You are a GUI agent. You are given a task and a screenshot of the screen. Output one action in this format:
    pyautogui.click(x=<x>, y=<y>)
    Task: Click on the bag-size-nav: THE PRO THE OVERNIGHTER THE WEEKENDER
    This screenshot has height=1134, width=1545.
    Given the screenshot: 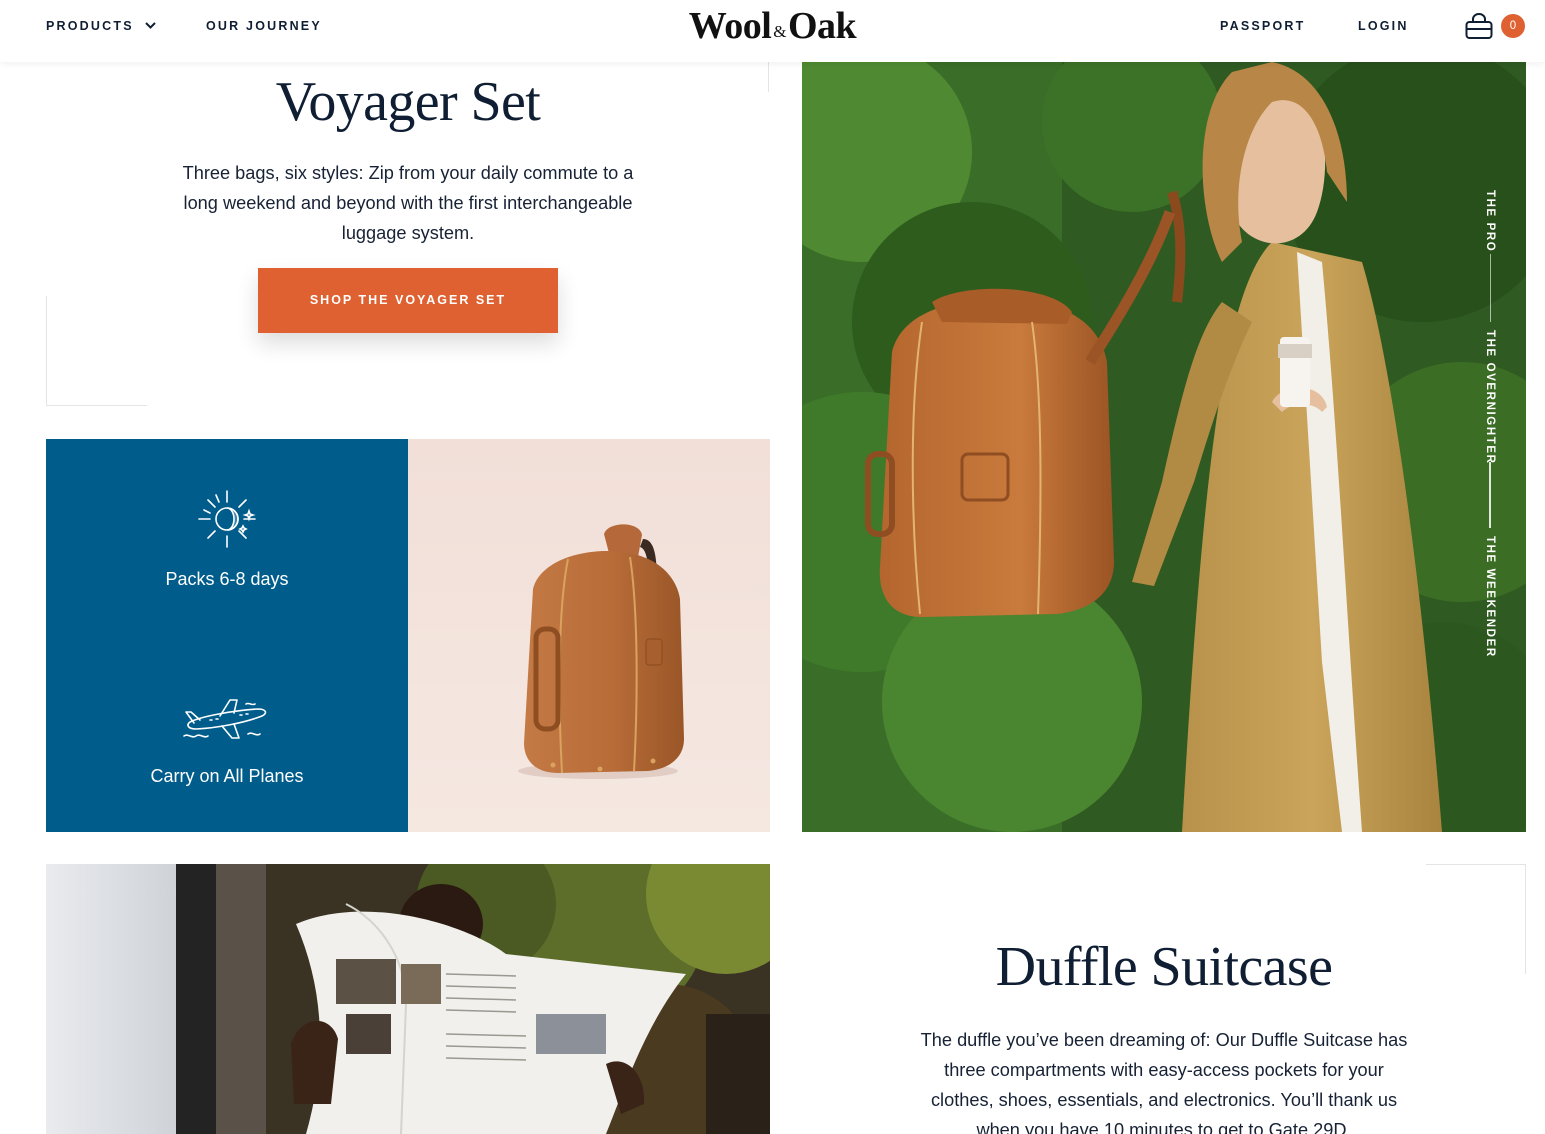 What is the action you would take?
    pyautogui.click(x=1490, y=424)
    